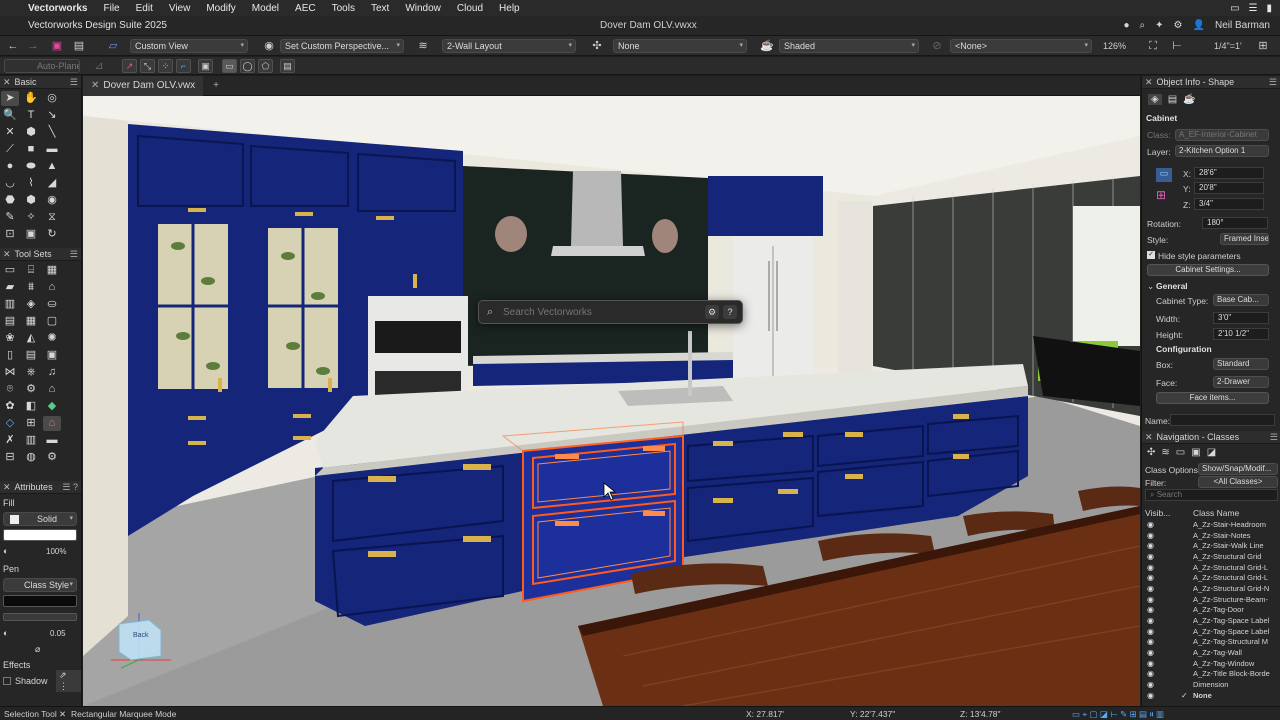 This screenshot has width=1280, height=720. What do you see at coordinates (1216, 513) in the screenshot?
I see `class-name-column-header: Class Name` at bounding box center [1216, 513].